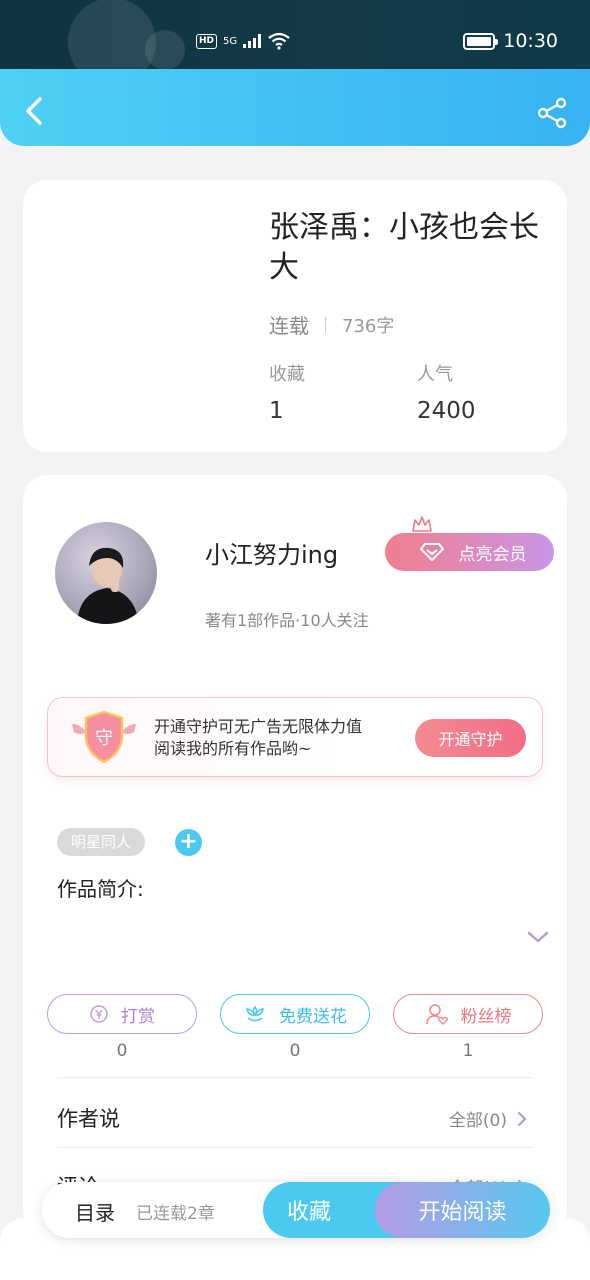 Image resolution: width=590 pixels, height=1280 pixels. What do you see at coordinates (492, 554) in the screenshot?
I see `vip-label: 点亮会员` at bounding box center [492, 554].